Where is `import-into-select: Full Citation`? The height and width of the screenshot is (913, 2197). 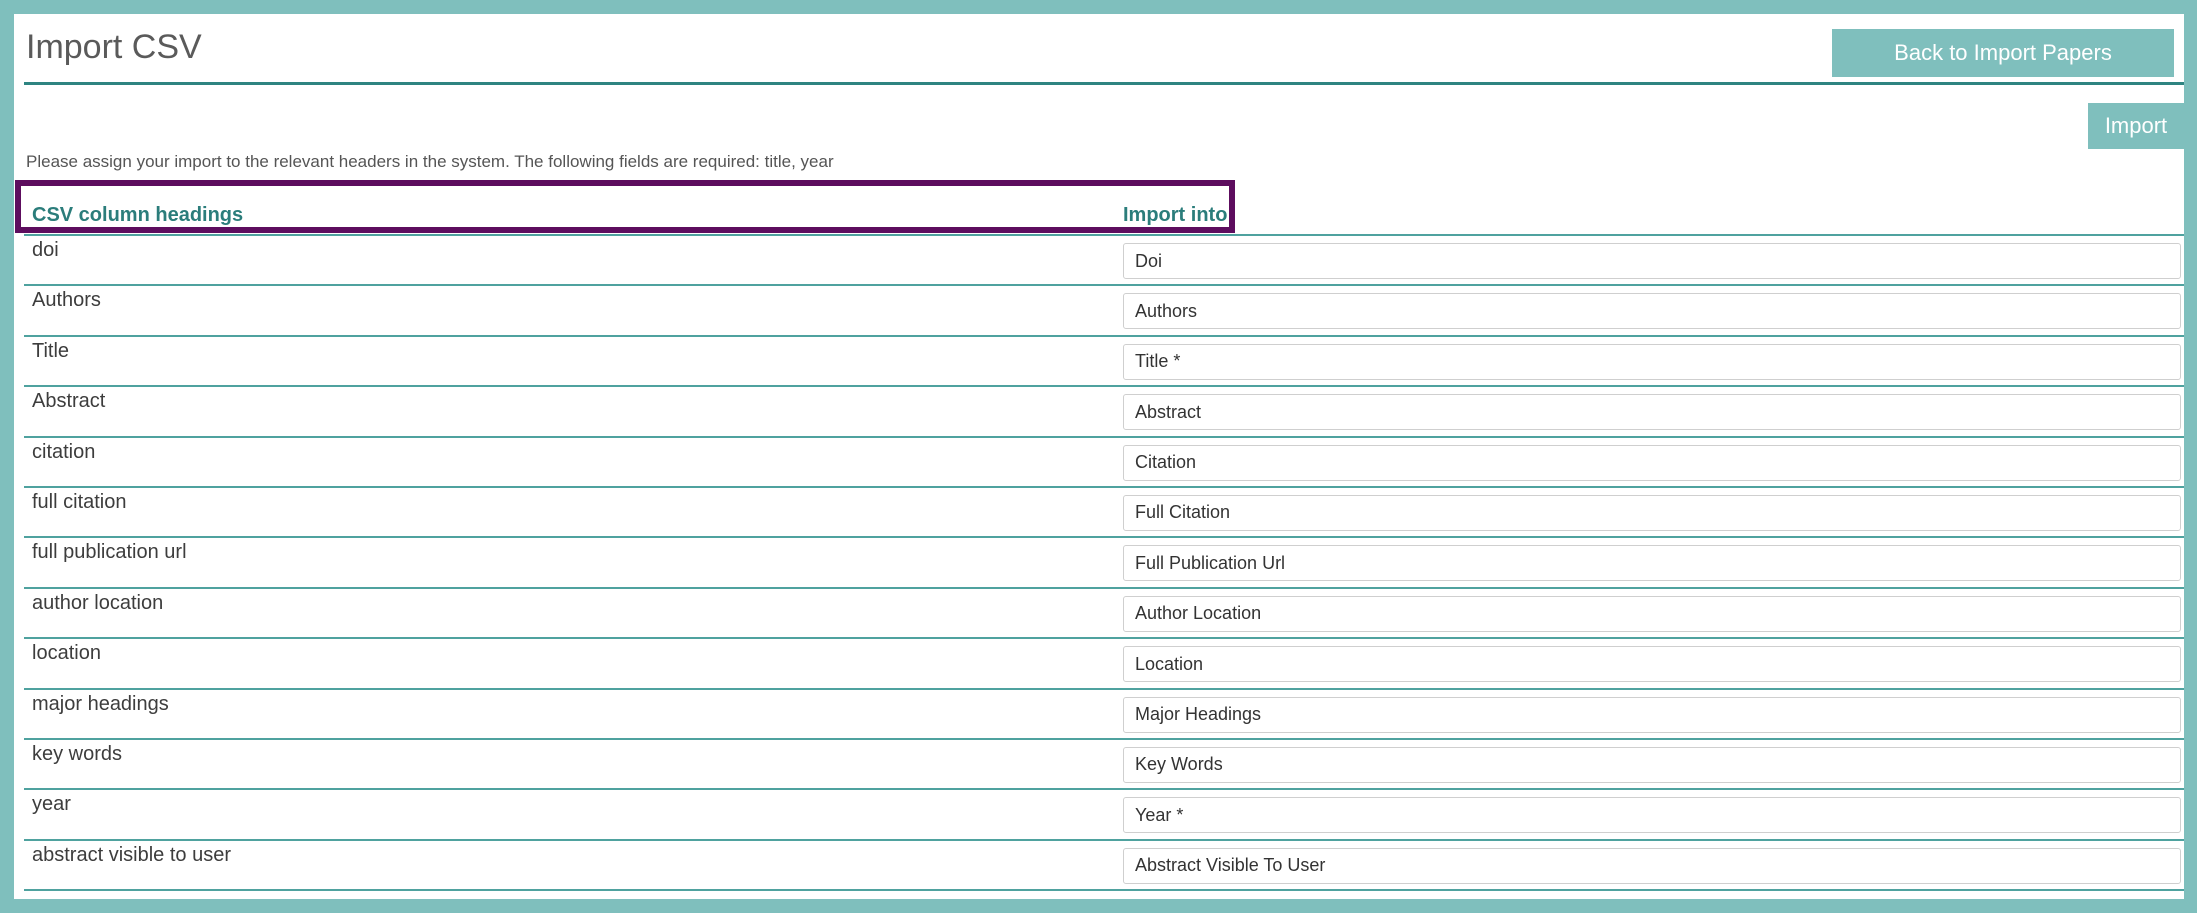
import-into-select: Full Citation is located at coordinates (1652, 512).